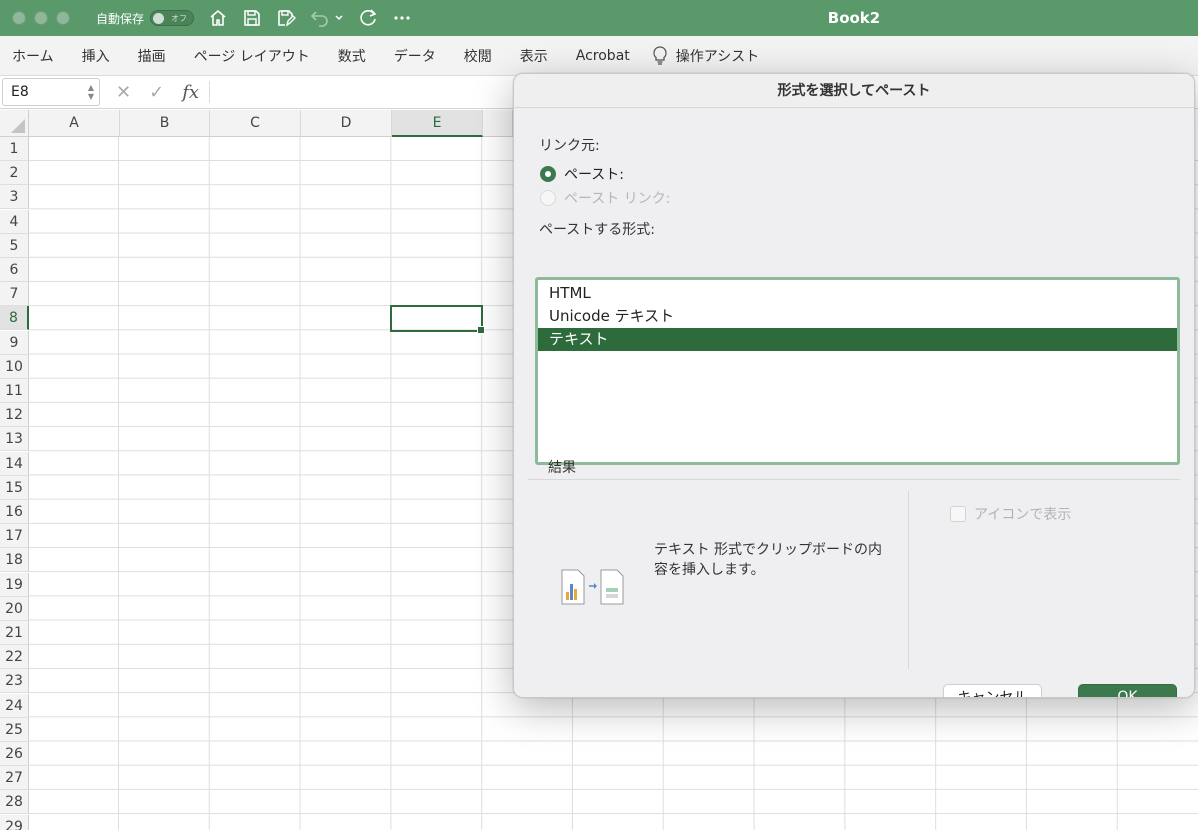 The image size is (1198, 830). I want to click on minimize-window-button, so click(41, 18).